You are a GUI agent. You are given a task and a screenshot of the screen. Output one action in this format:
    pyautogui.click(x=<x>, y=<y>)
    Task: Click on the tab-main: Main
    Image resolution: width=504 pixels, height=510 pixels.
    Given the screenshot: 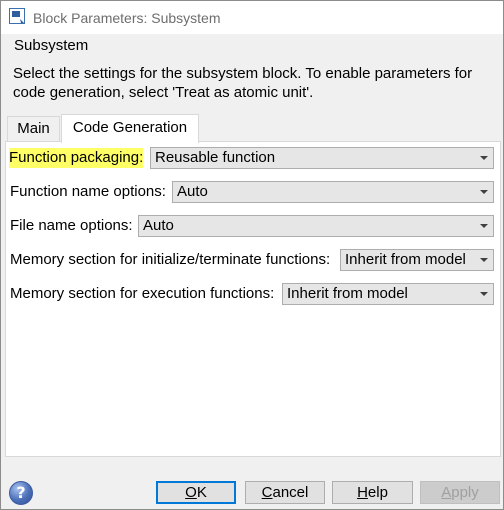 What is the action you would take?
    pyautogui.click(x=33, y=128)
    